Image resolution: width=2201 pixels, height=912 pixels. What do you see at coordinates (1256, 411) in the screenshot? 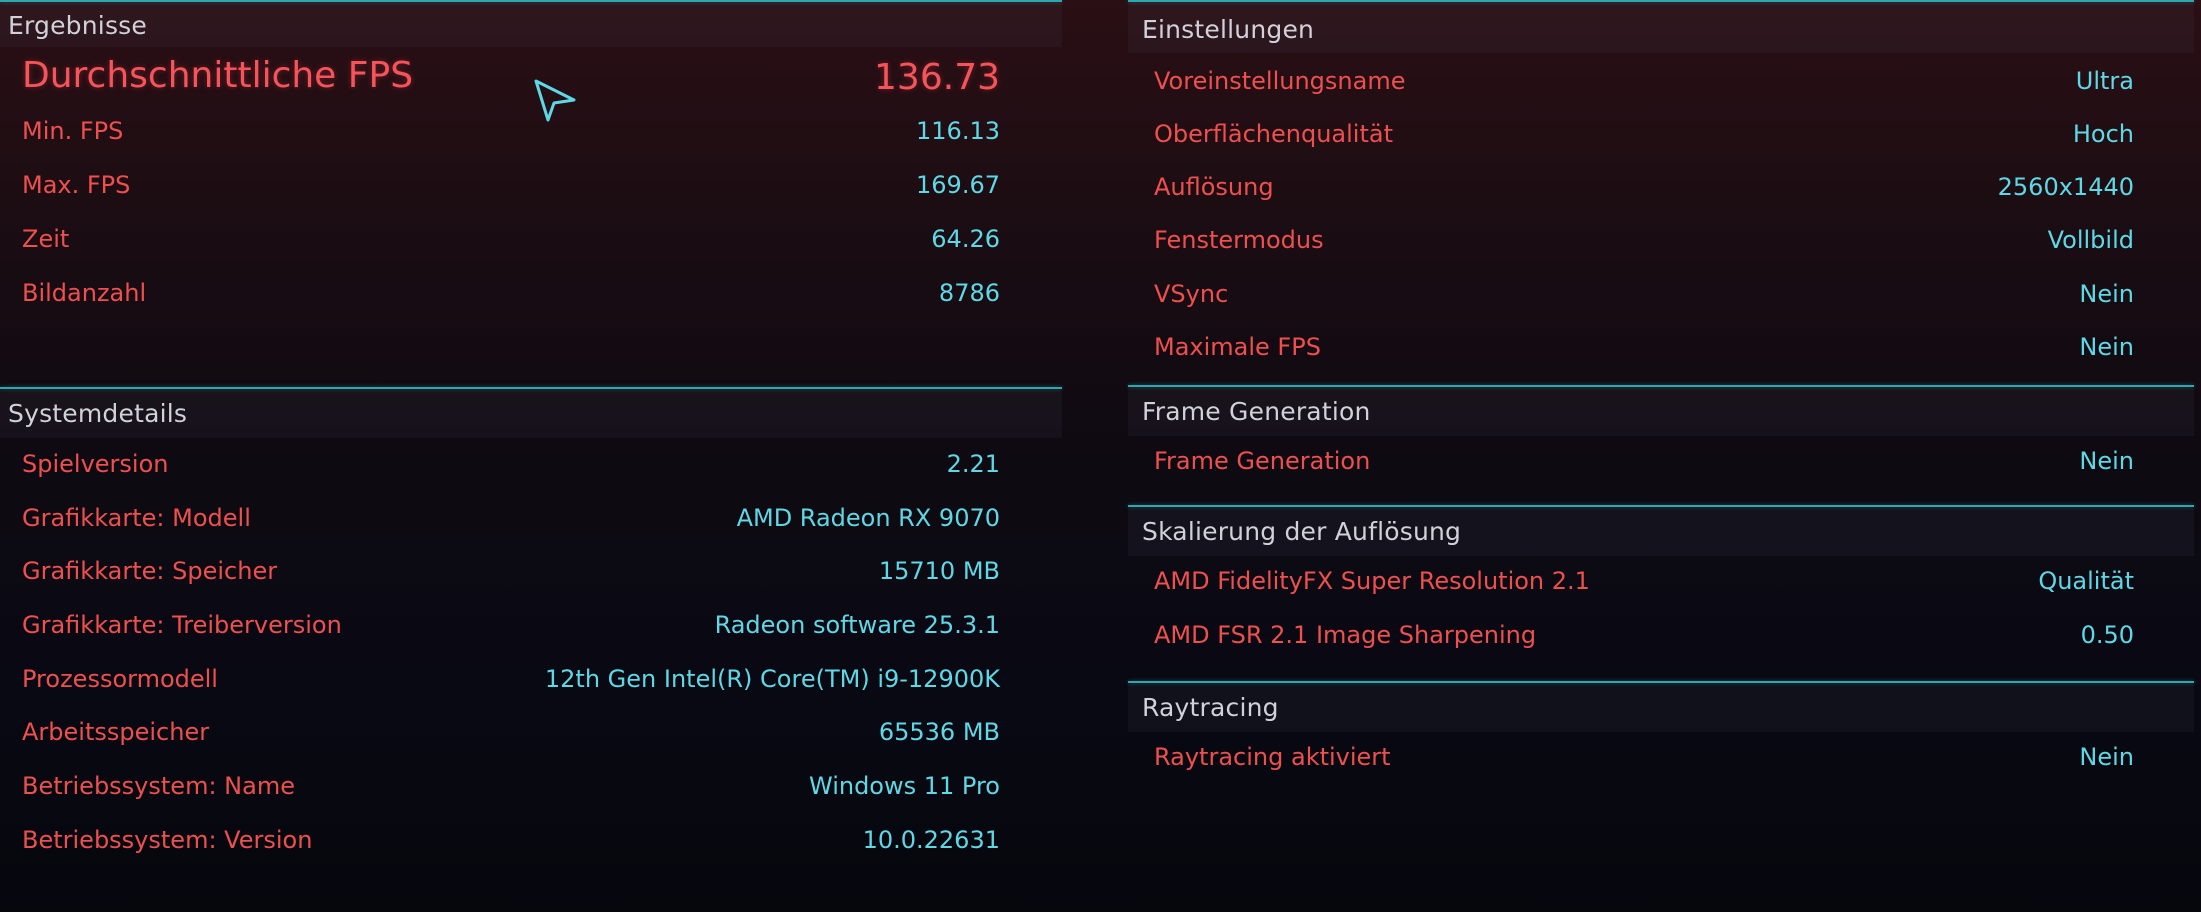
I see `section-title-frame-generation: Frame Generation` at bounding box center [1256, 411].